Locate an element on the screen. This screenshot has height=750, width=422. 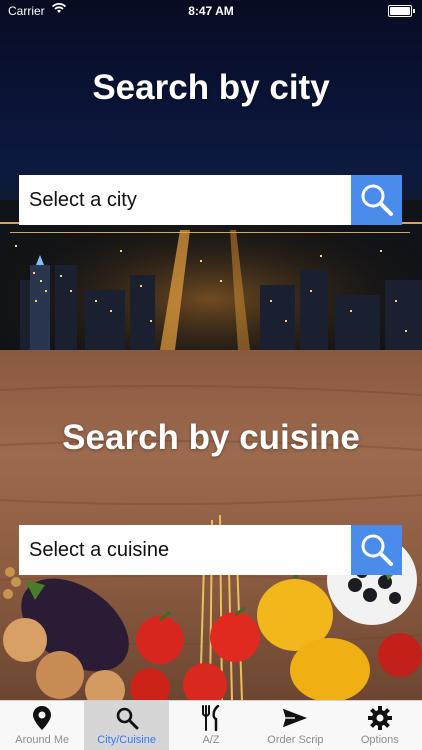
tab-a-z: A/Z is located at coordinates (211, 725).